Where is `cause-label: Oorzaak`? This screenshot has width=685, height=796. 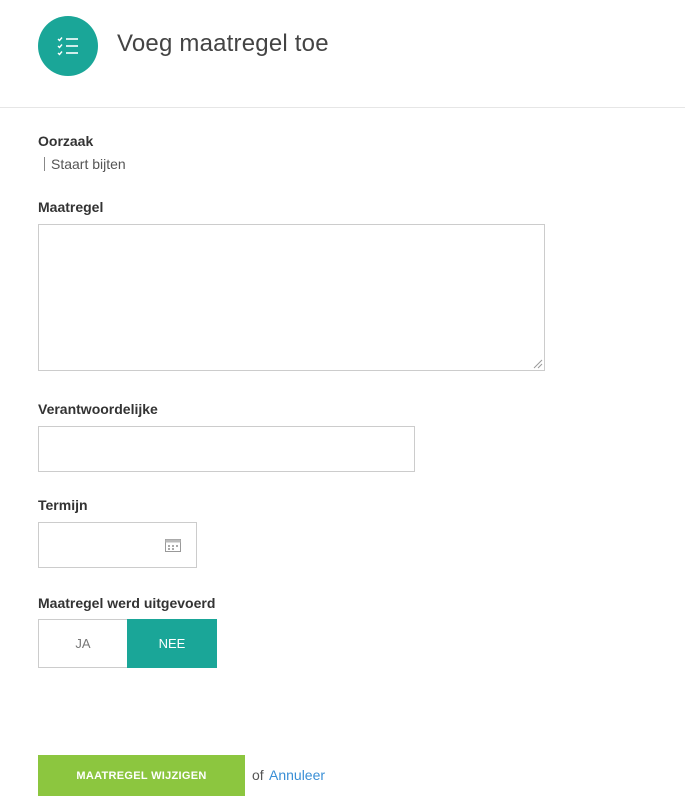
cause-label: Oorzaak is located at coordinates (66, 141).